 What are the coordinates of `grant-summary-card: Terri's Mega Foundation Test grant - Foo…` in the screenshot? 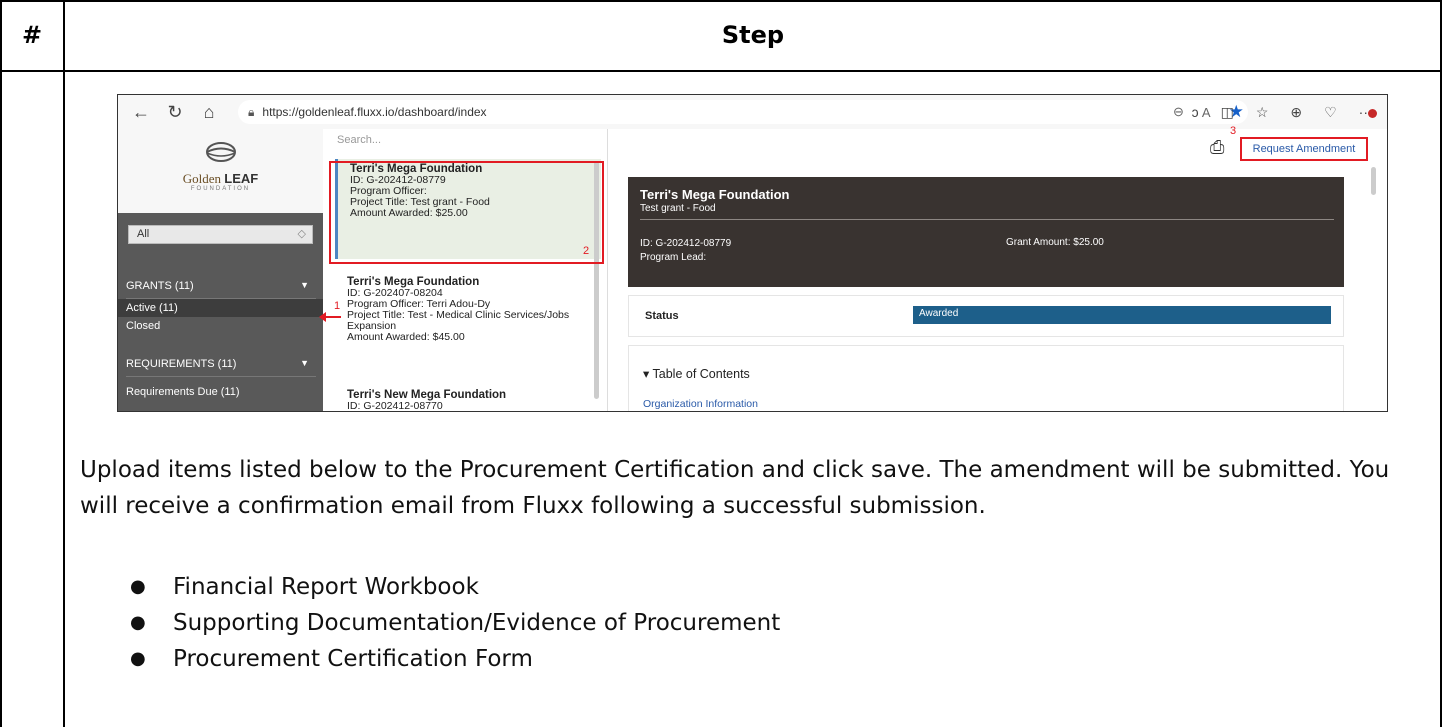 It's located at (986, 232).